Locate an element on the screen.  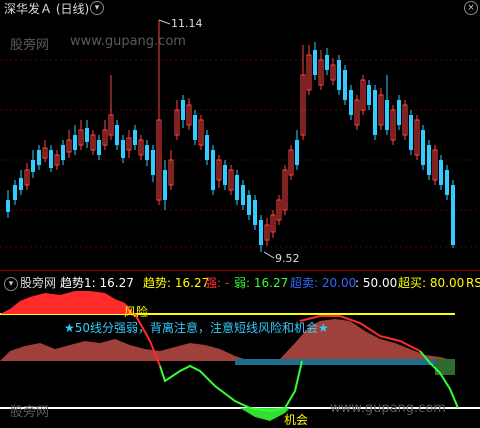
legend-trend: 趋势: 16.27 is located at coordinates (176, 283).